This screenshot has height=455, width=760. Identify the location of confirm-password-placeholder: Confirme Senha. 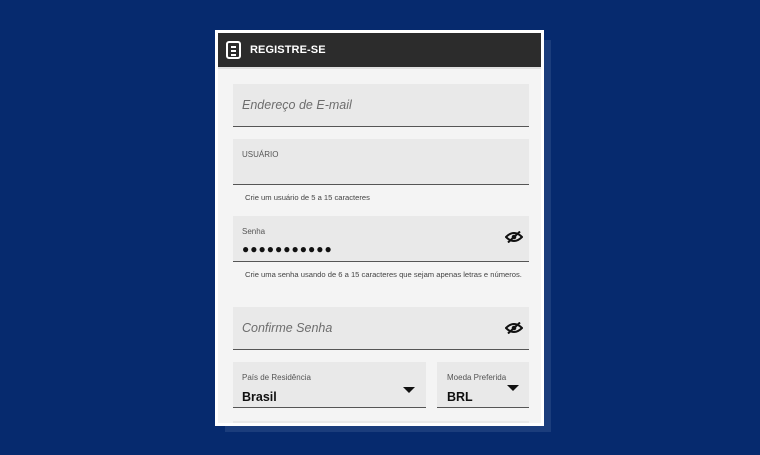
(287, 328).